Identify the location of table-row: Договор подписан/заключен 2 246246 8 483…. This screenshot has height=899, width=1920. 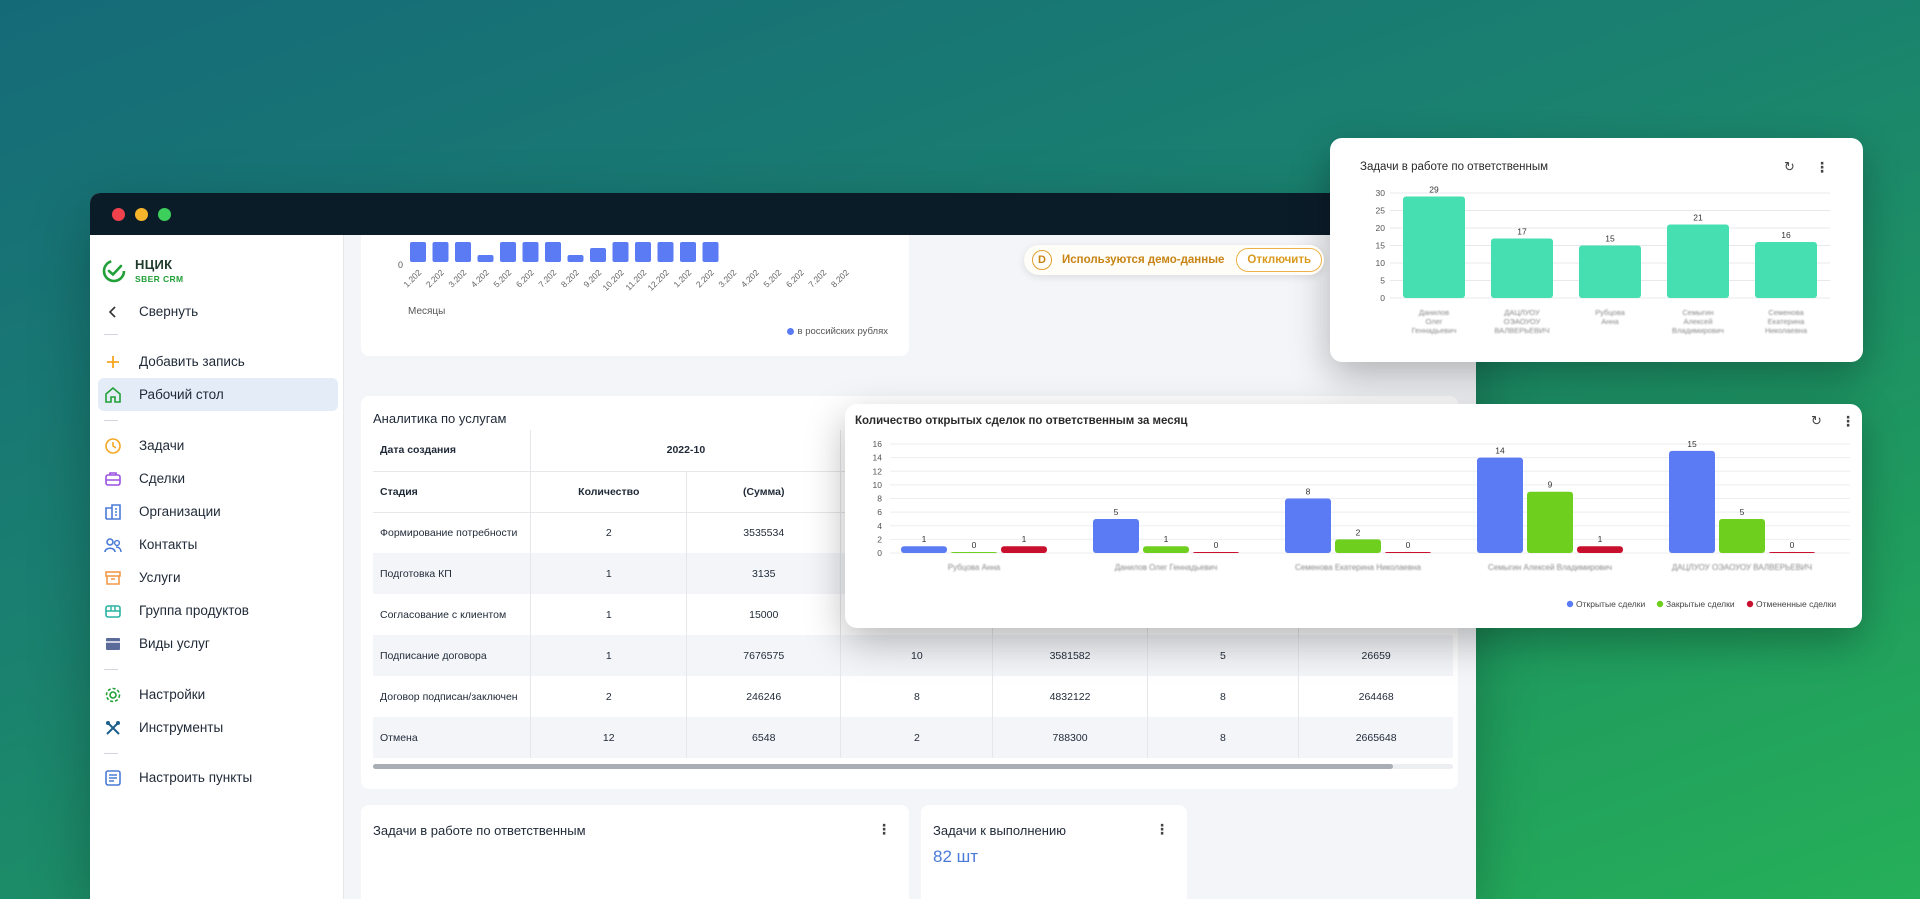
(913, 696).